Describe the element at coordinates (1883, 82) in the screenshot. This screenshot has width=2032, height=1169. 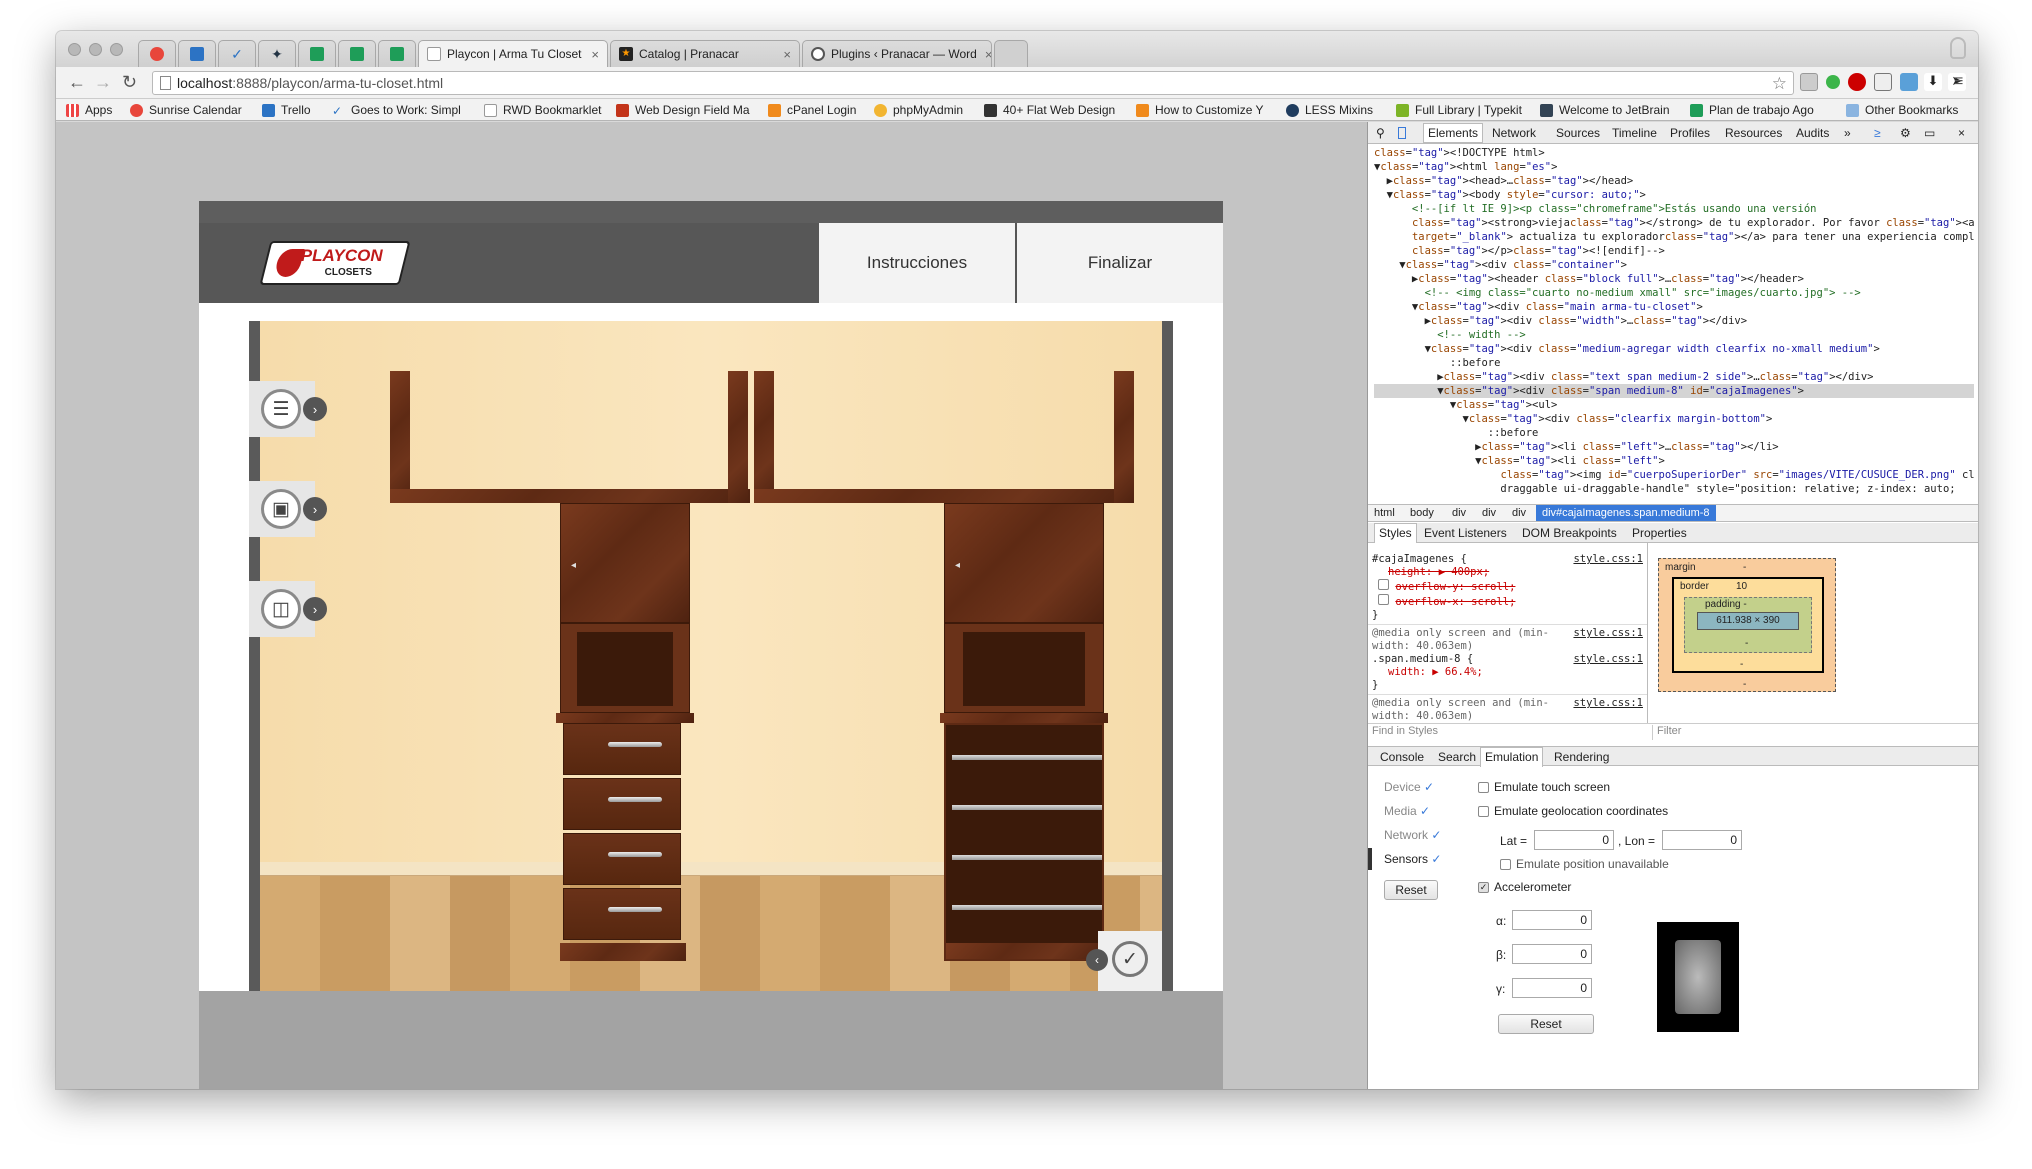
I see `cast-icon` at that location.